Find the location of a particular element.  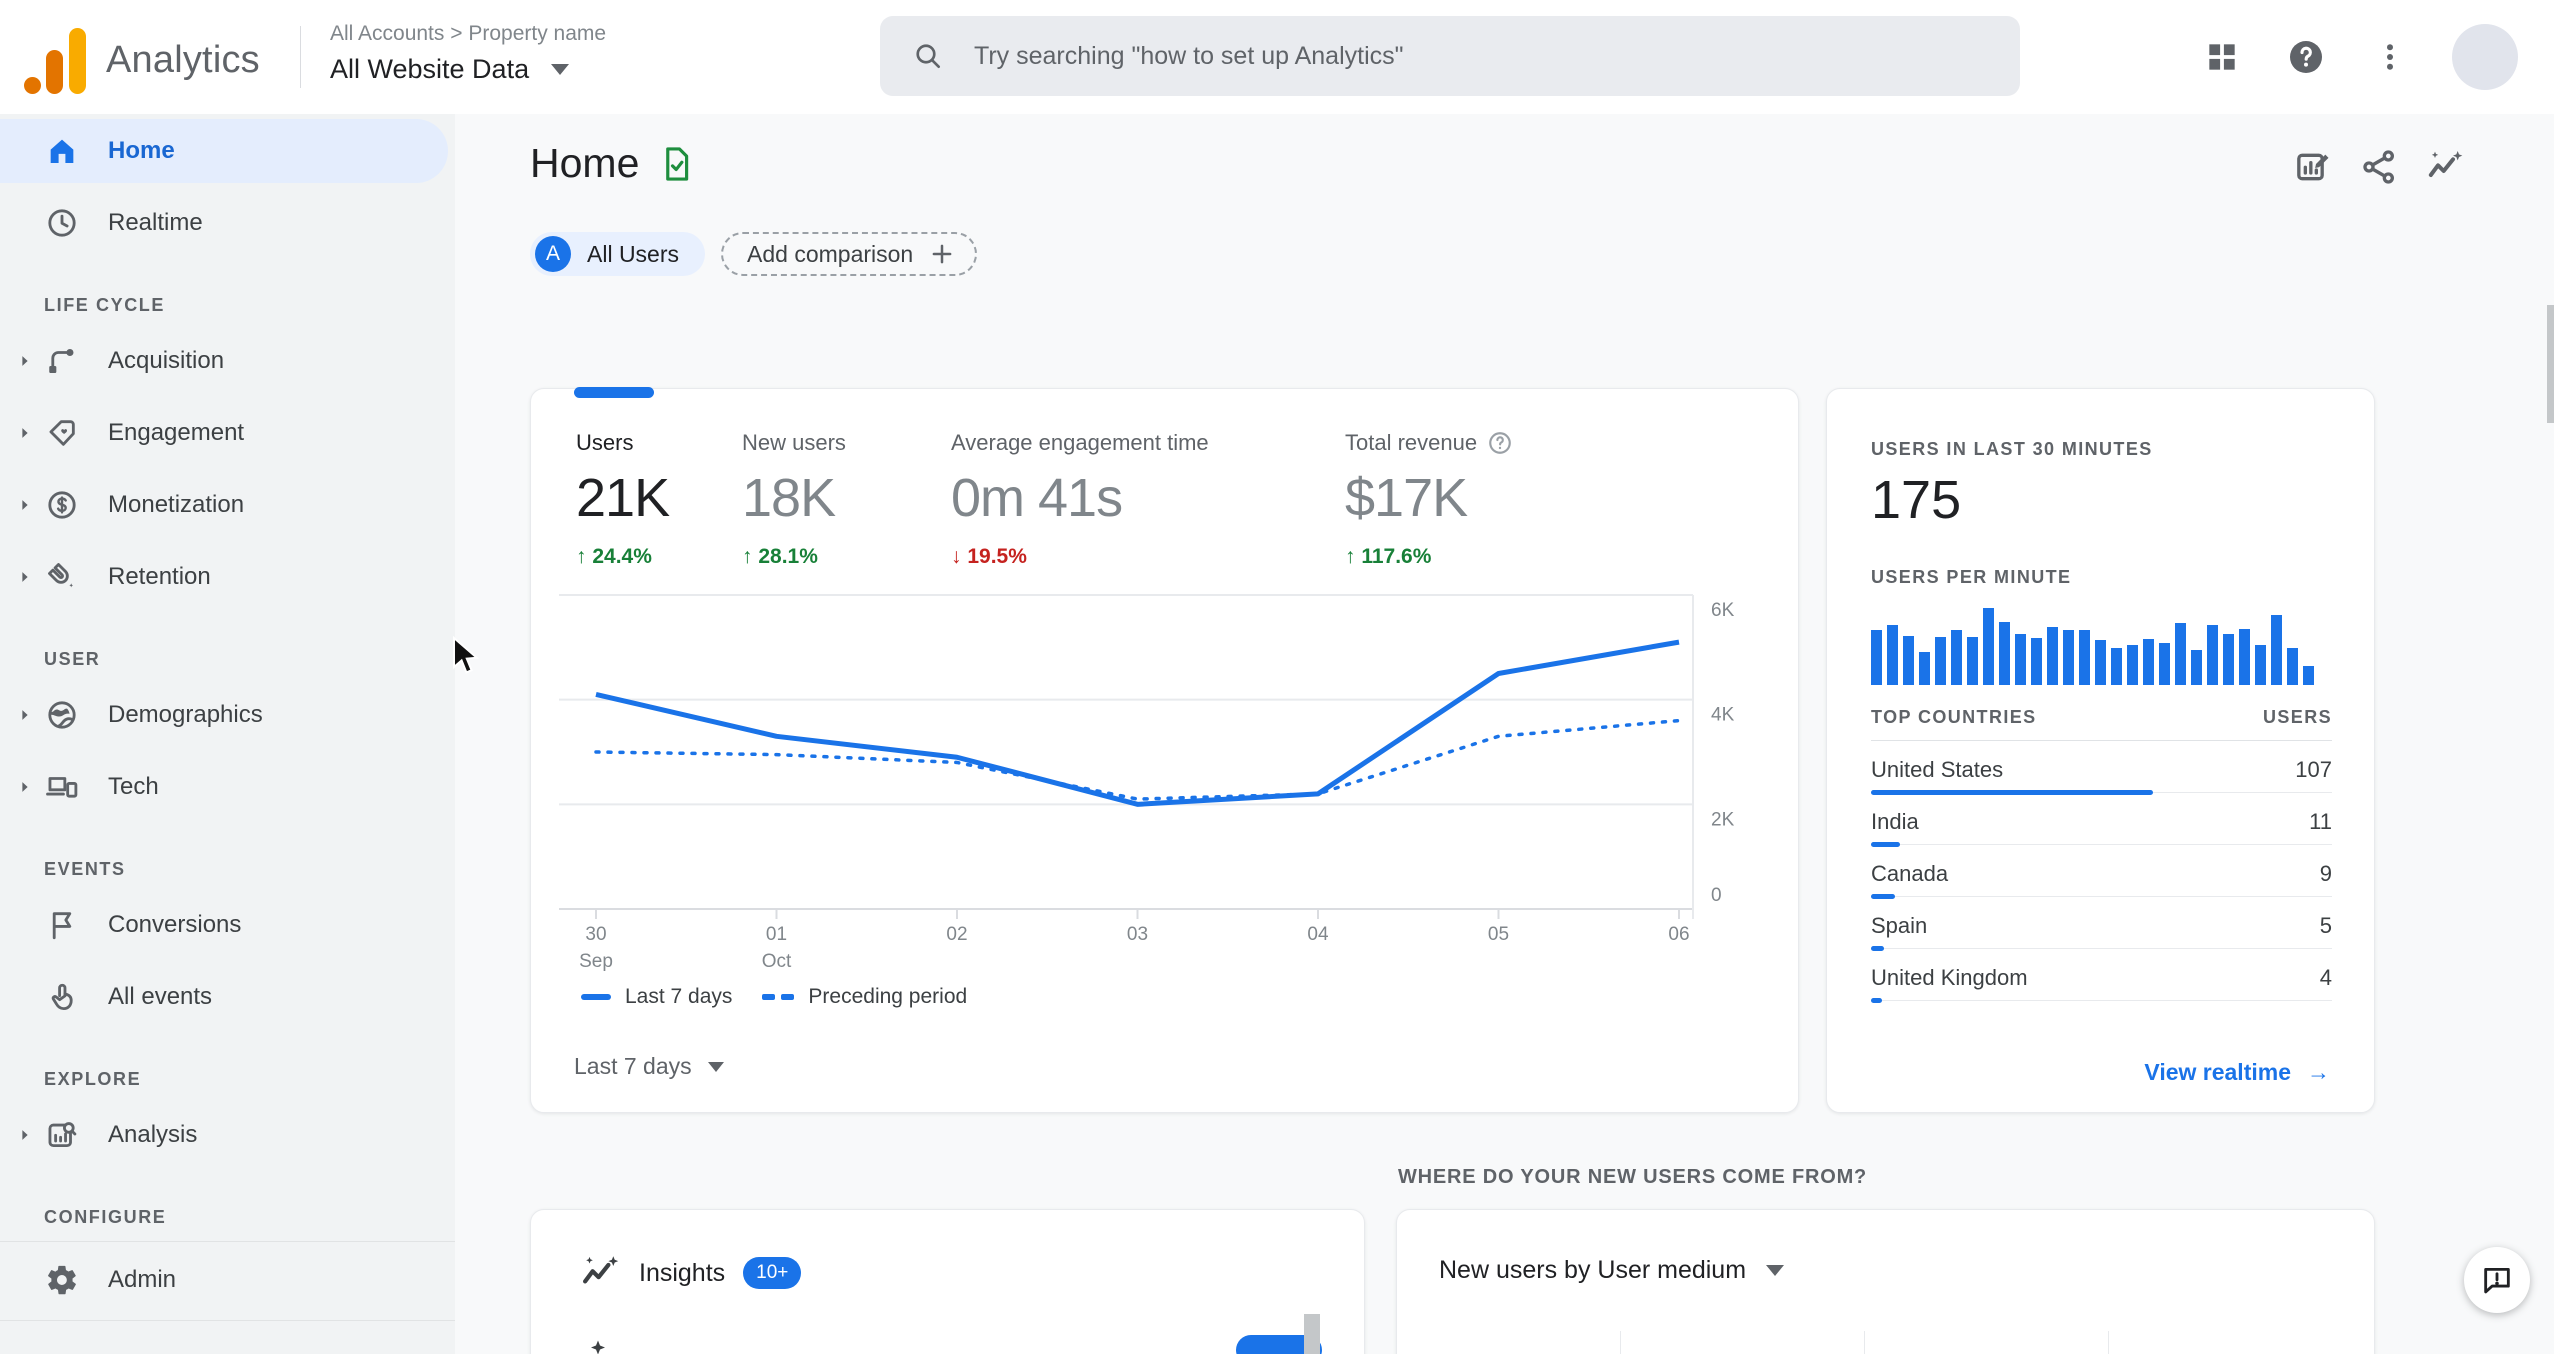

header-divider is located at coordinates (300, 57).